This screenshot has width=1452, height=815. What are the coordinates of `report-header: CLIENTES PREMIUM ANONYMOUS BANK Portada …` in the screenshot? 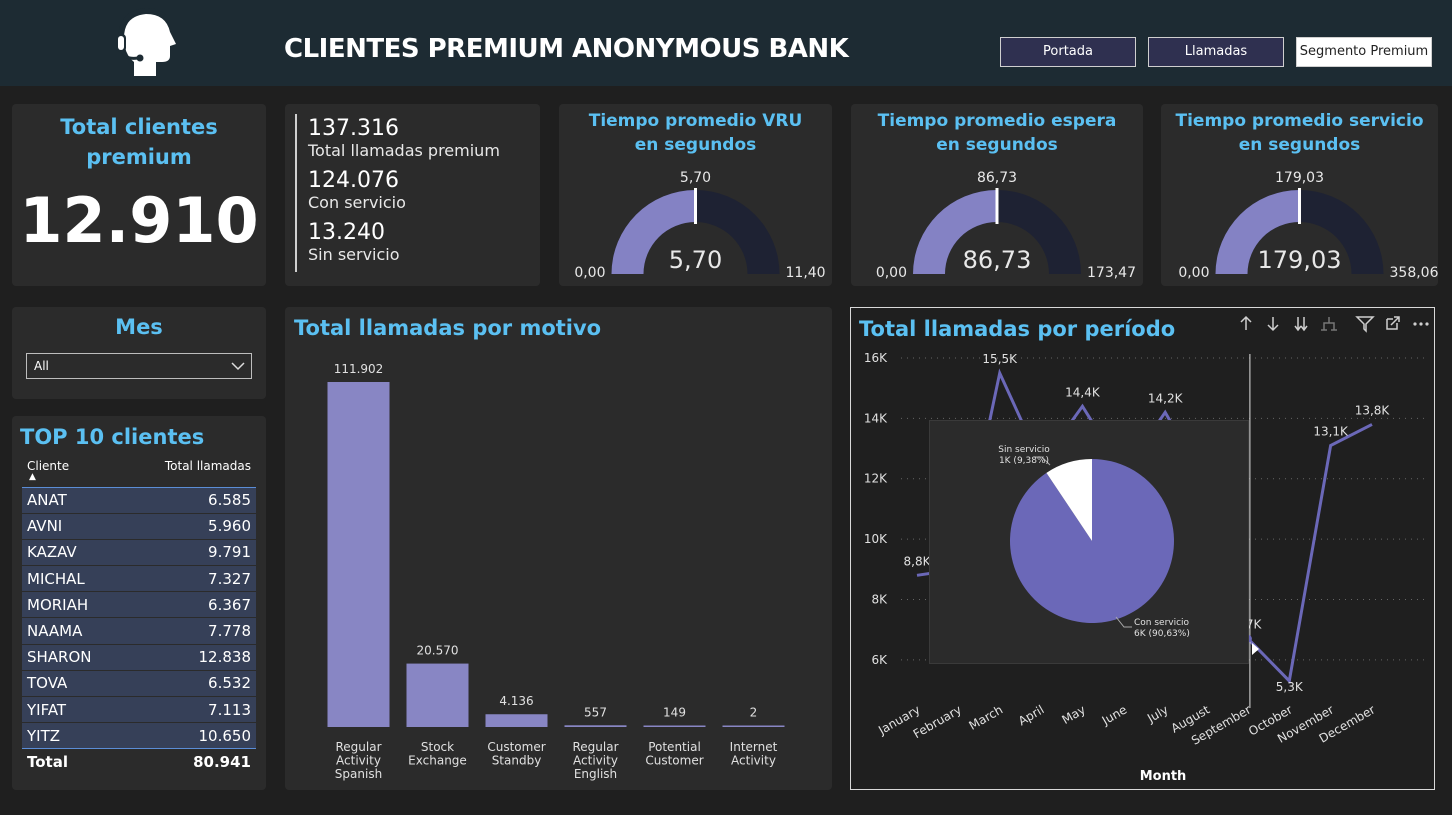 It's located at (726, 43).